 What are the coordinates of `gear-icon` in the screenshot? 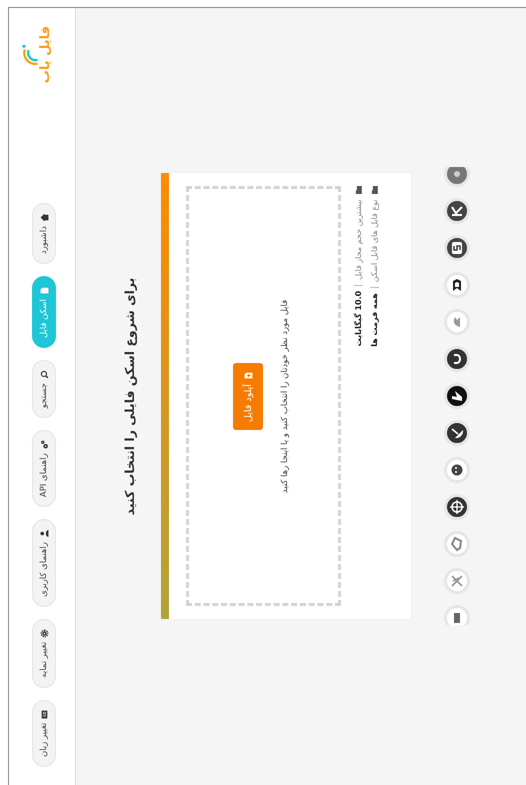 It's located at (44, 633).